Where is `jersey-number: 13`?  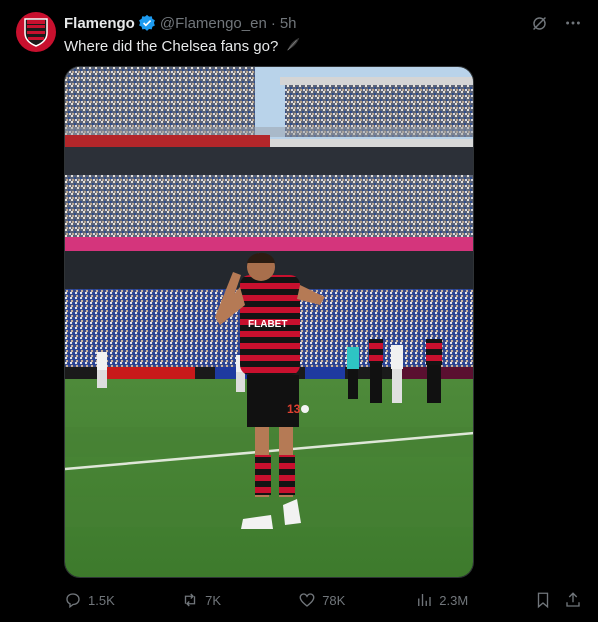 jersey-number: 13 is located at coordinates (294, 409).